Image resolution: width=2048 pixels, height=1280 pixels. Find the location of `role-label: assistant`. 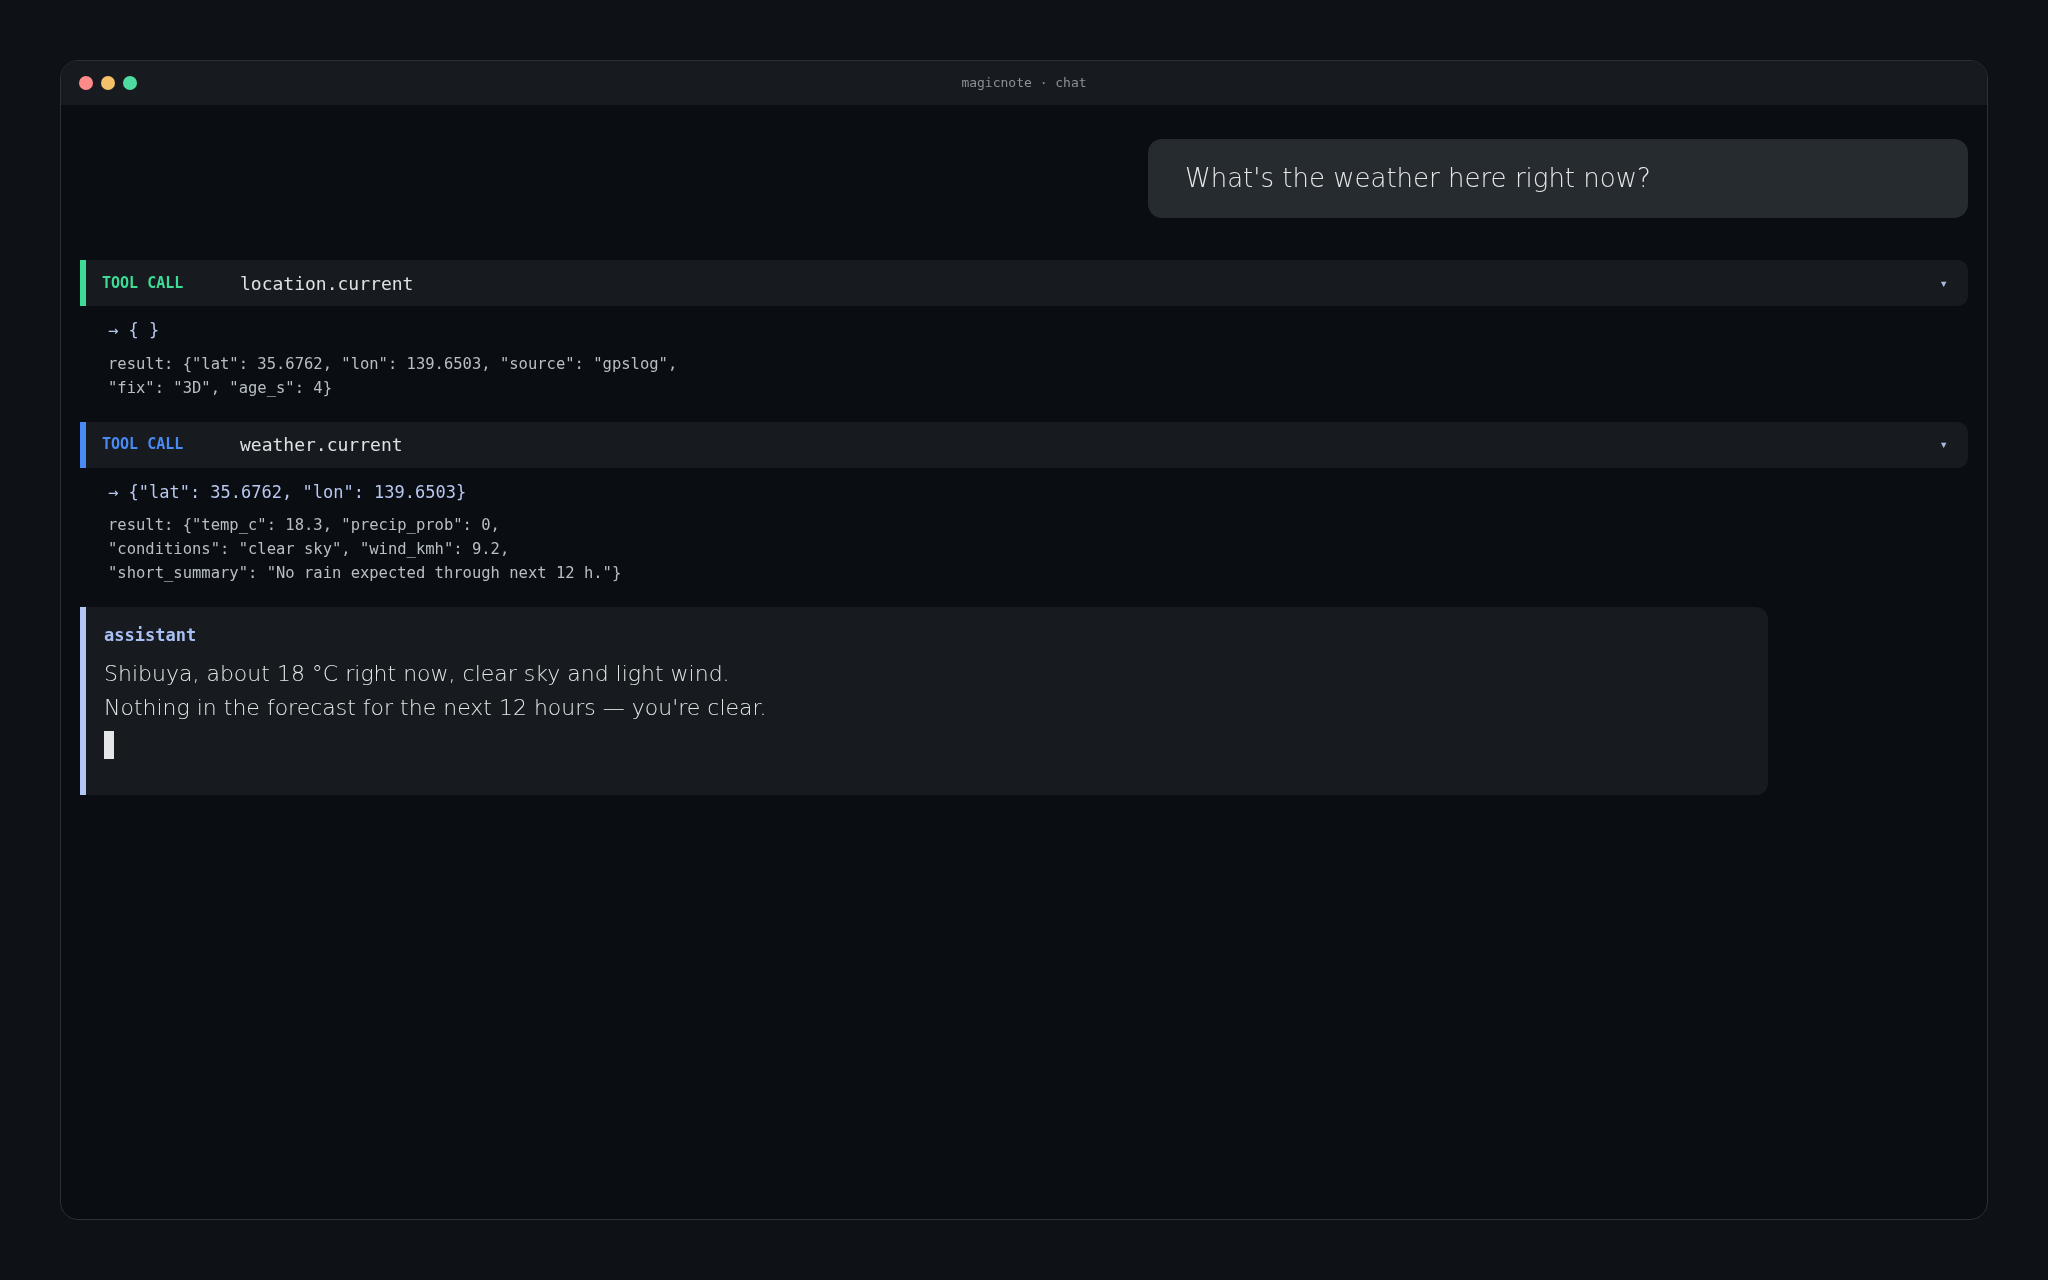

role-label: assistant is located at coordinates (151, 635).